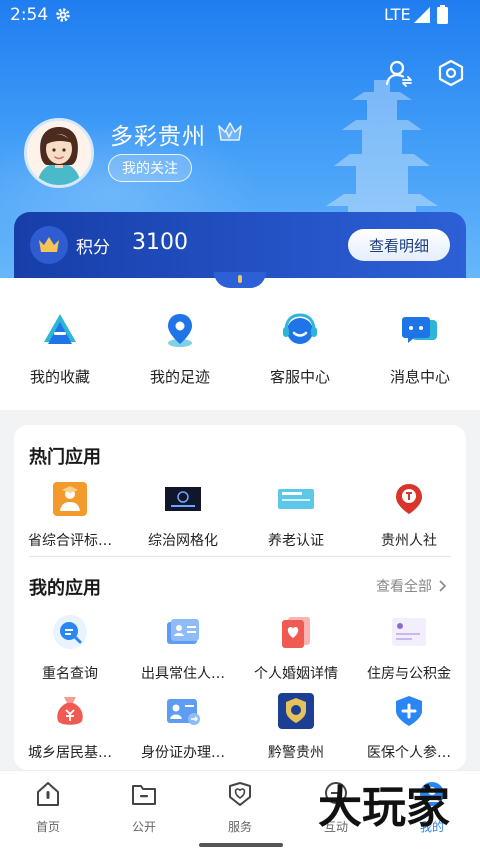 This screenshot has height=853, width=480. What do you see at coordinates (65, 457) in the screenshot?
I see `hot-apps-title: 热门应用` at bounding box center [65, 457].